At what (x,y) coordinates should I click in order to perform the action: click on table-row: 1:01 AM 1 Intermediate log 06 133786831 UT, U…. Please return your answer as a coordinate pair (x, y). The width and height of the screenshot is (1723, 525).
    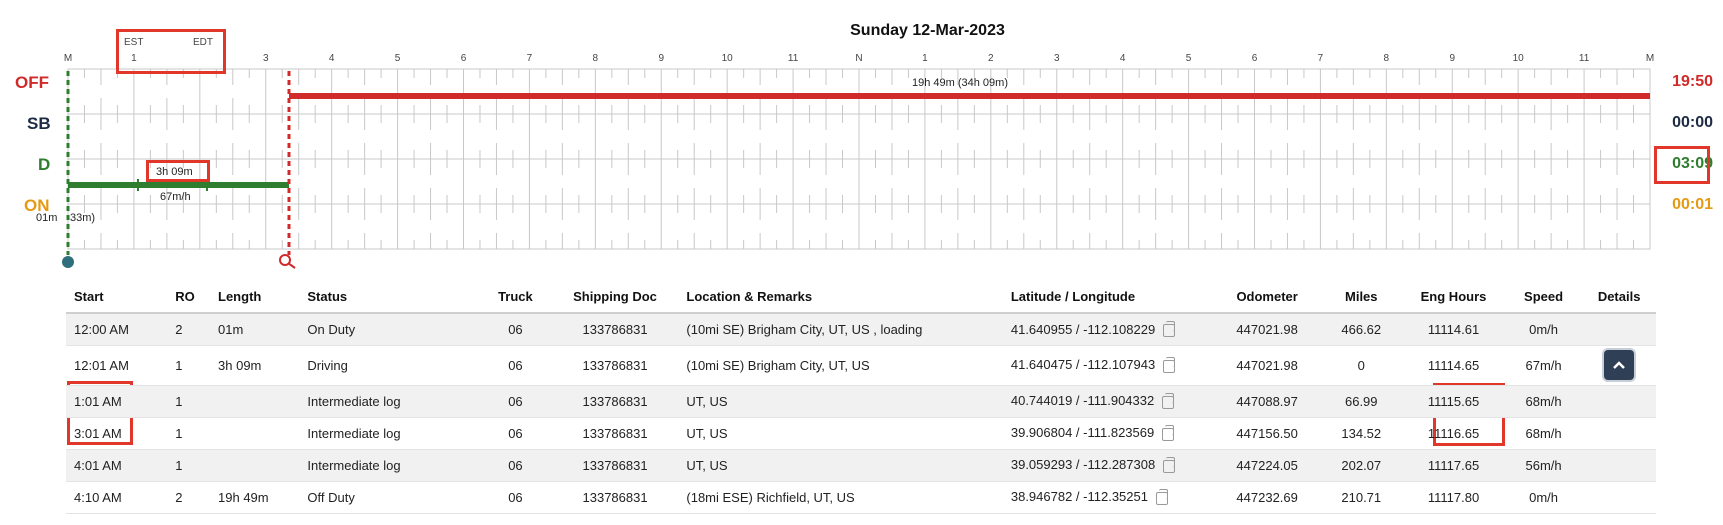
    Looking at the image, I should click on (861, 401).